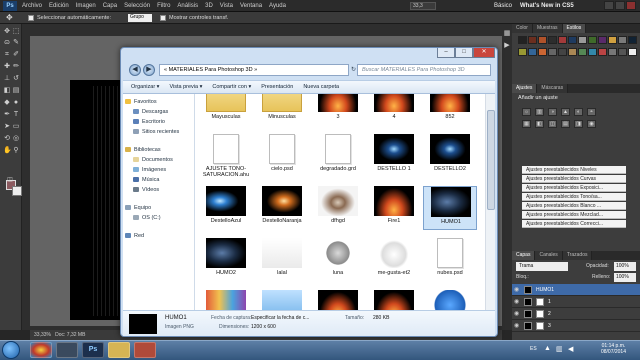 The width and height of the screenshot is (640, 360). What do you see at coordinates (577, 255) in the screenshot?
I see `tab-trazados: Trazados` at bounding box center [577, 255].